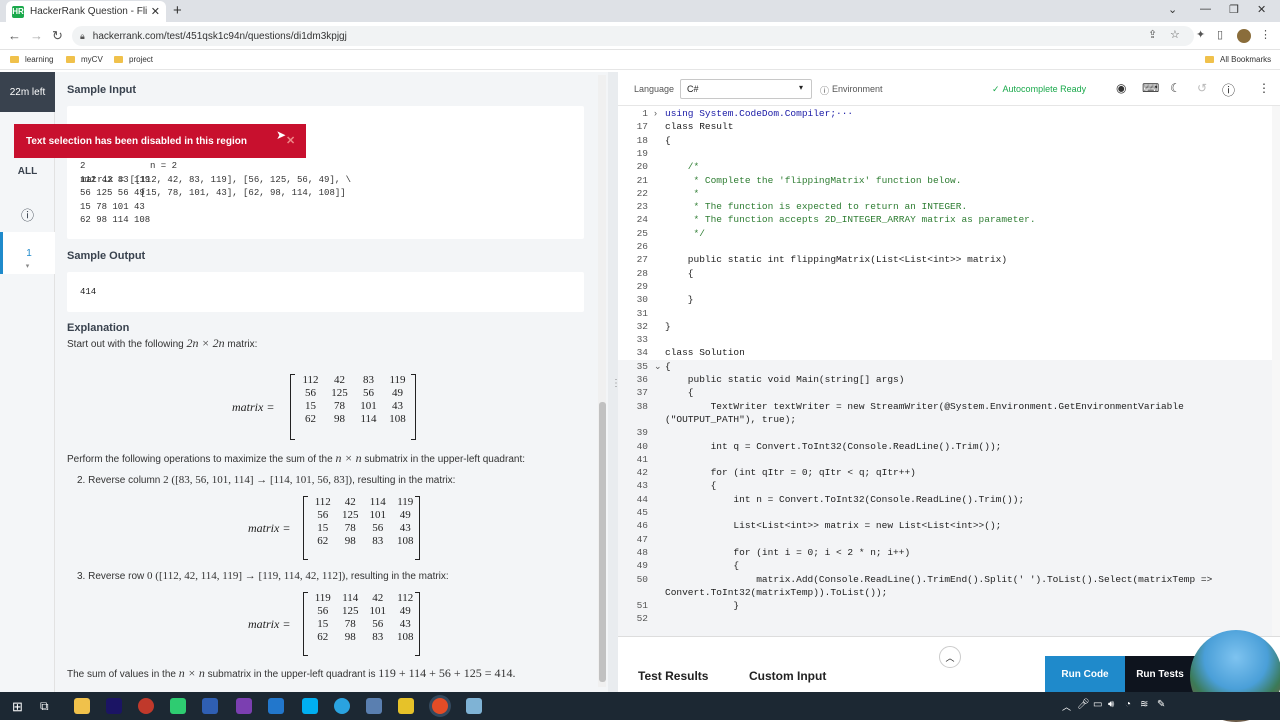  Describe the element at coordinates (1160, 674) in the screenshot. I see `run-tests-button: Run Tests` at that location.